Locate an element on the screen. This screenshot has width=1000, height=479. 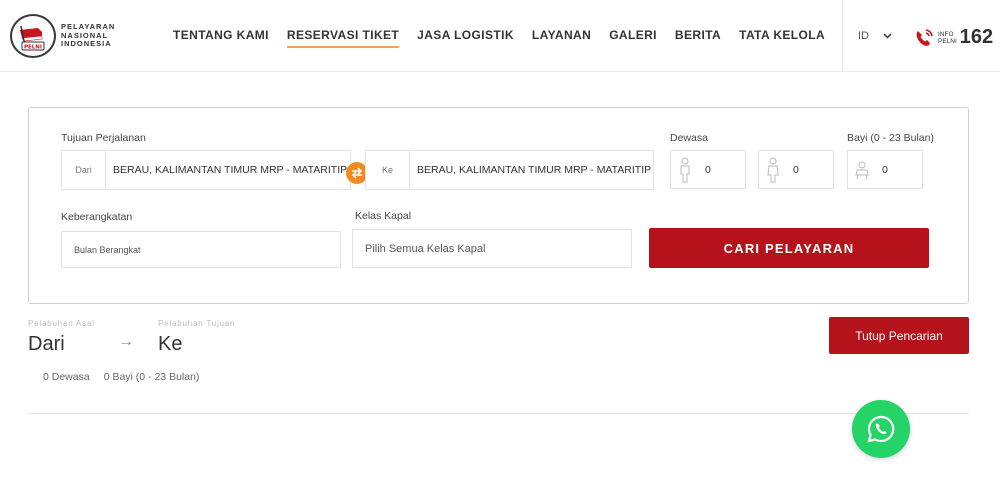
nav-berita: BERITA is located at coordinates (698, 38).